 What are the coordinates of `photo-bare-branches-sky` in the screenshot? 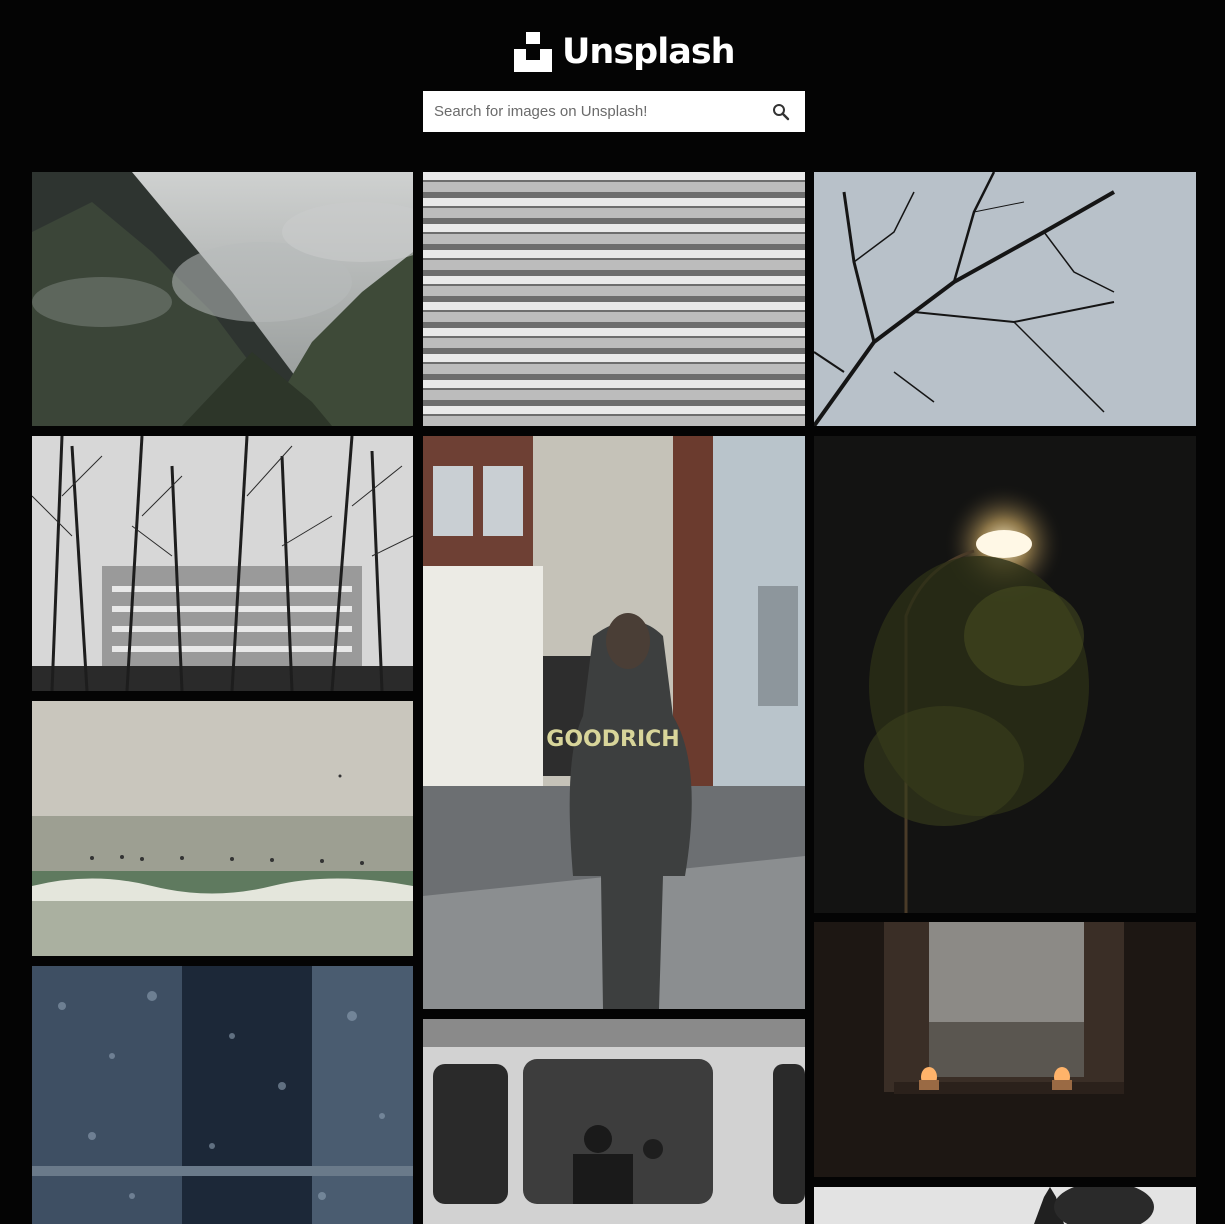 It's located at (1005, 299).